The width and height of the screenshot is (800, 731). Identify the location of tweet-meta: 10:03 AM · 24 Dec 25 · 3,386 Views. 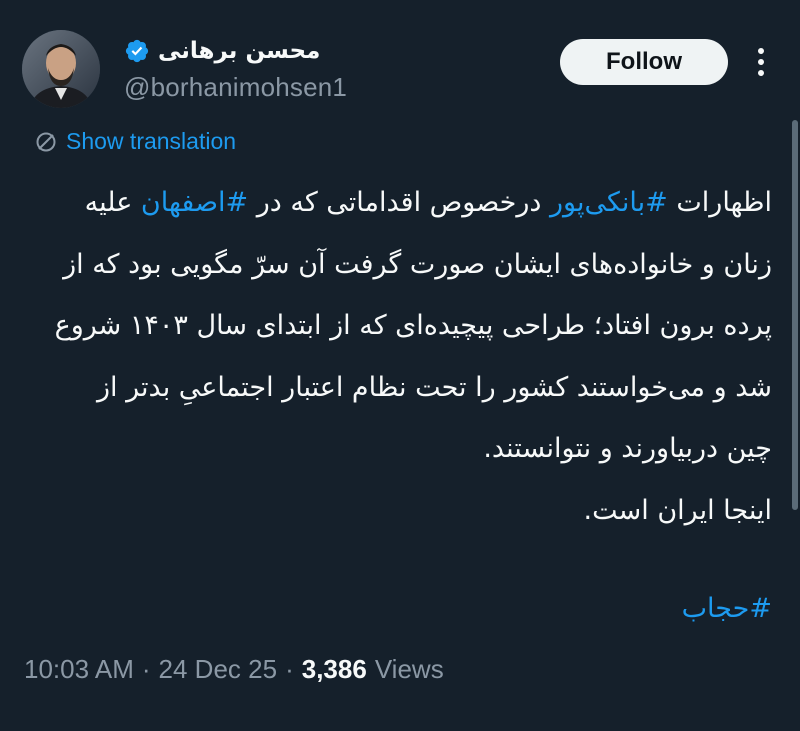
(234, 669).